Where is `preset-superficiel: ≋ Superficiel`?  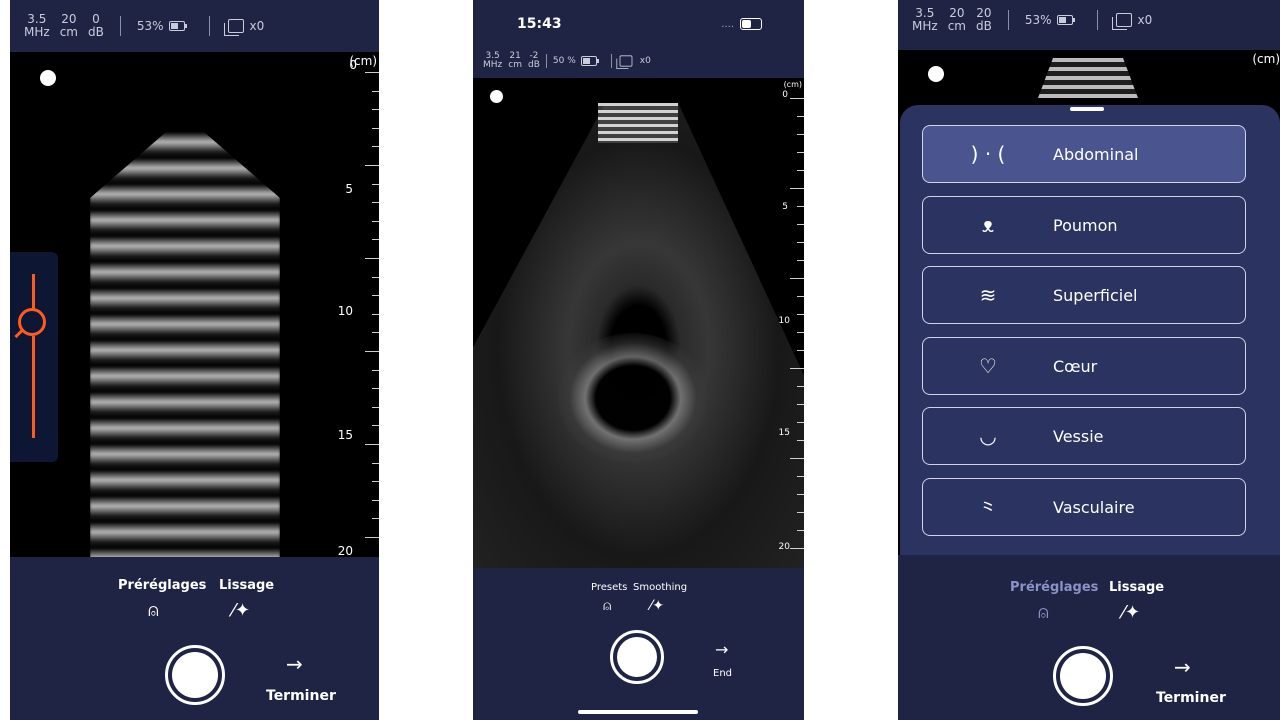
preset-superficiel: ≋ Superficiel is located at coordinates (1084, 295).